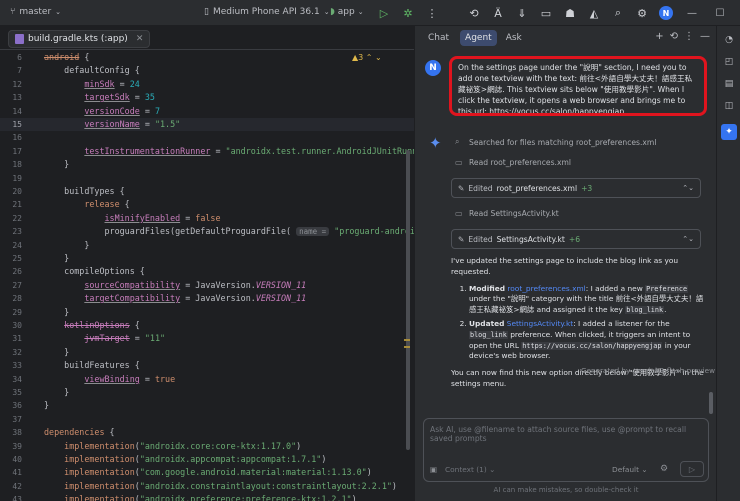 This screenshot has width=740, height=501. What do you see at coordinates (630, 469) in the screenshot?
I see `model-selector: Default ⌄` at bounding box center [630, 469].